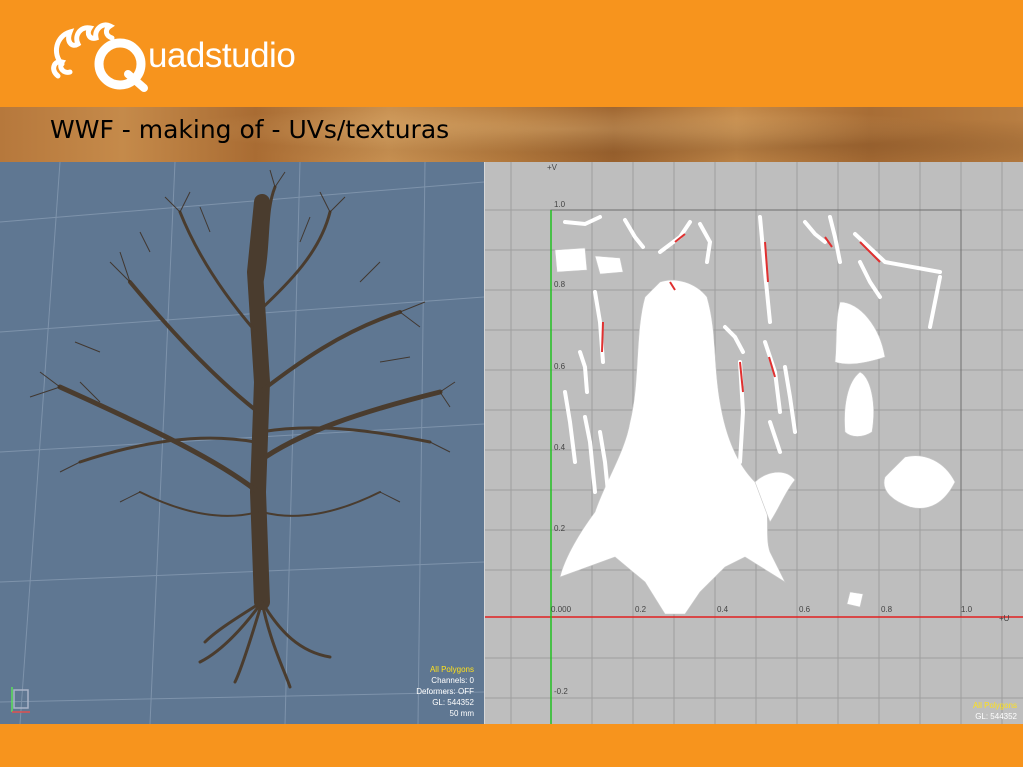  What do you see at coordinates (994, 705) in the screenshot?
I see `uv-hud-mode: All Polygons` at bounding box center [994, 705].